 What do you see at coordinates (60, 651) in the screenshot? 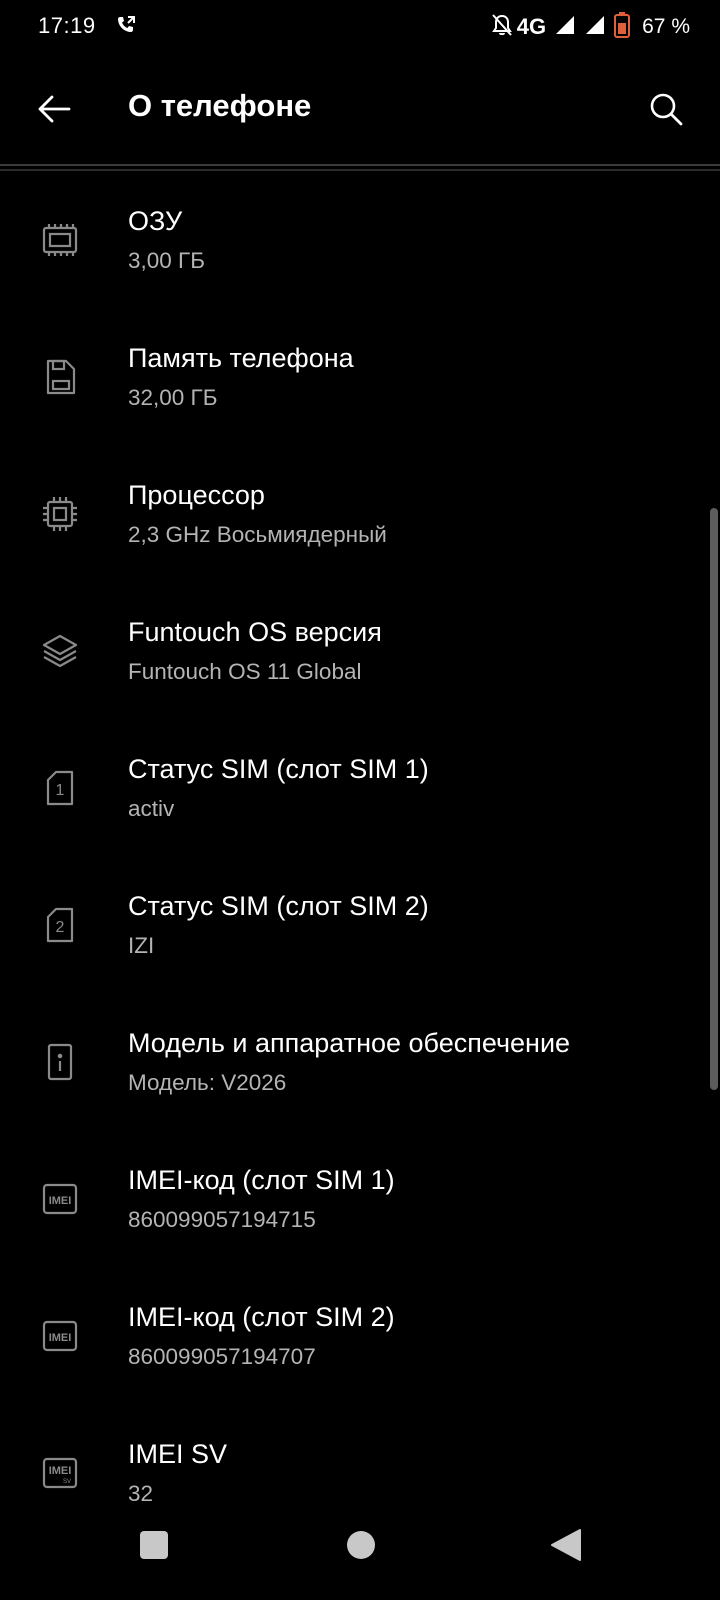
I see `layers-icon` at bounding box center [60, 651].